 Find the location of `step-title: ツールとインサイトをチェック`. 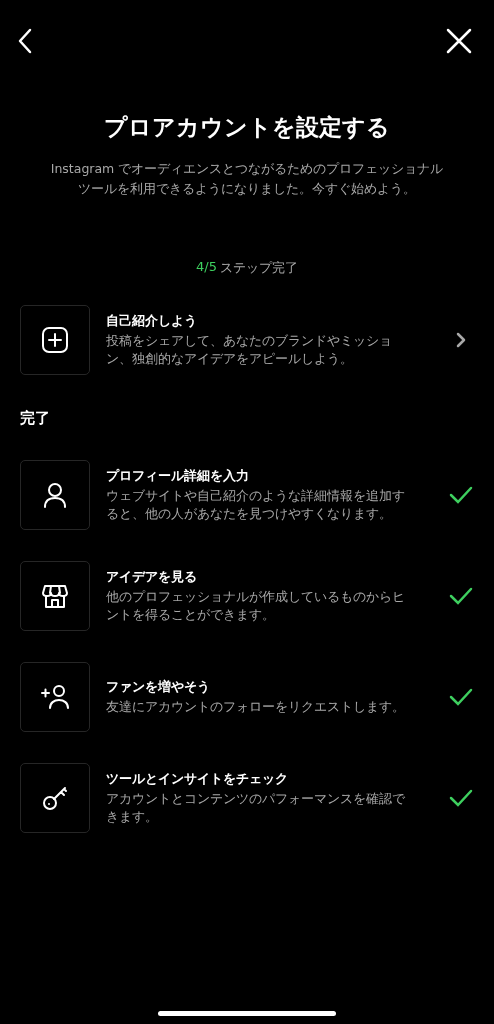

step-title: ツールとインサイトをチェック is located at coordinates (197, 779).